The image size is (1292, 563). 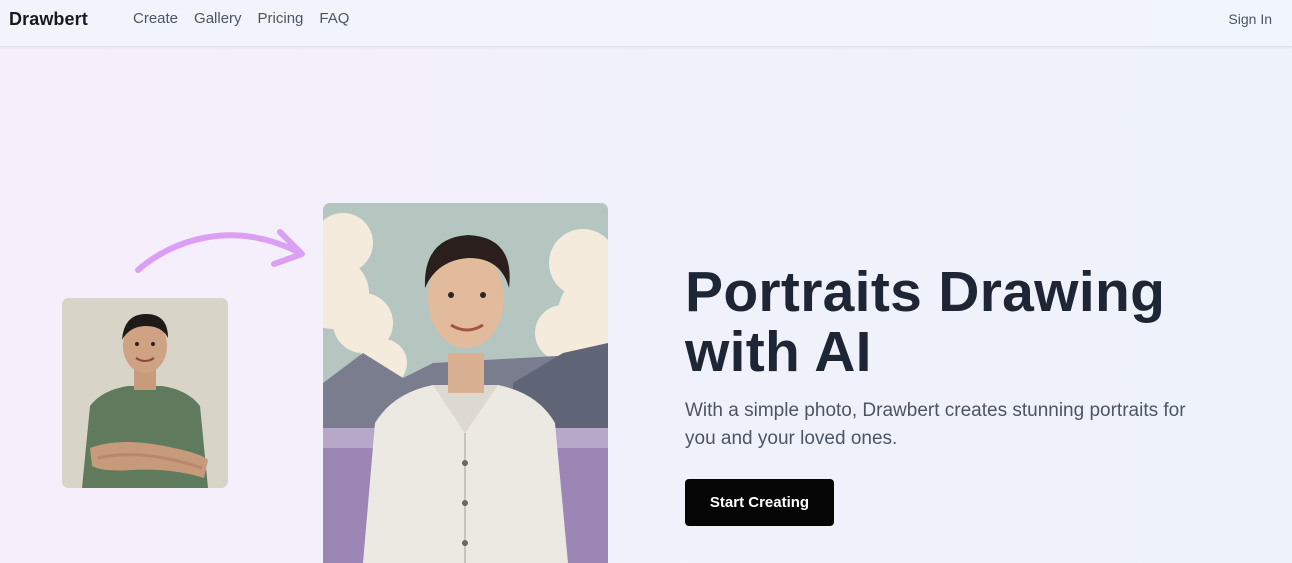 What do you see at coordinates (759, 502) in the screenshot?
I see `start-creating-button: Start Creating` at bounding box center [759, 502].